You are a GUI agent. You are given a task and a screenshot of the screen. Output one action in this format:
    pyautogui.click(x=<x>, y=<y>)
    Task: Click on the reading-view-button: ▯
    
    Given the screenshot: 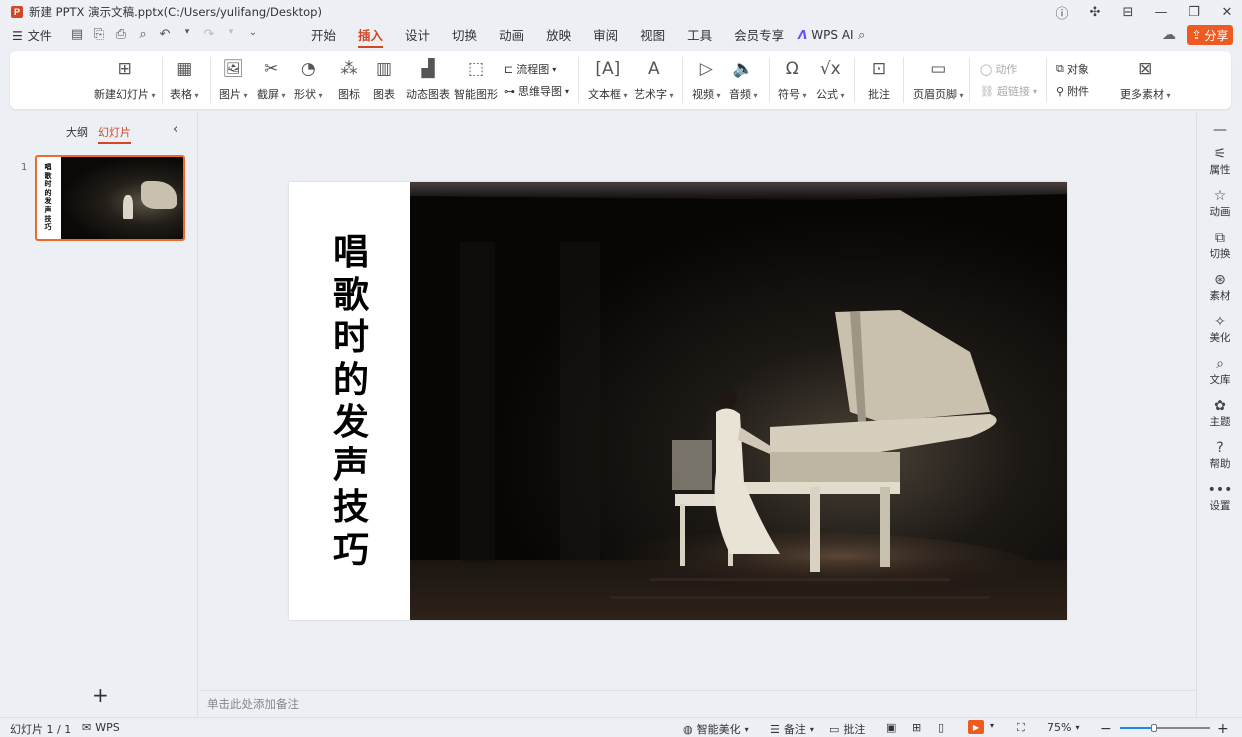 What is the action you would take?
    pyautogui.click(x=941, y=727)
    